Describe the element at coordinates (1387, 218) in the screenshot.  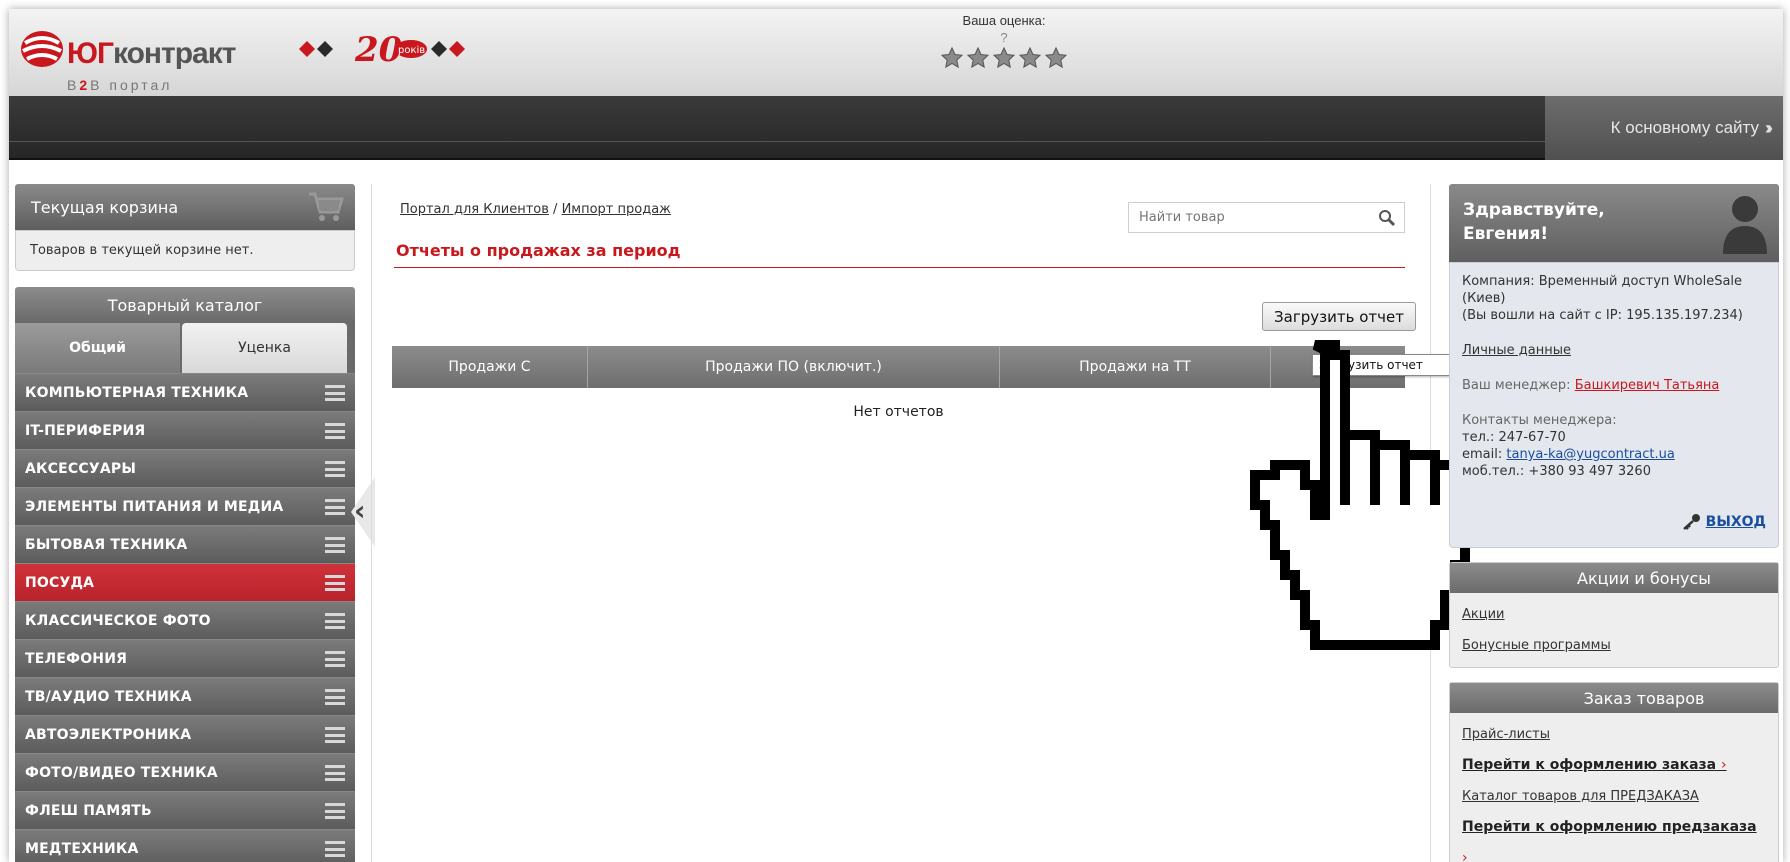
I see `search-icon` at that location.